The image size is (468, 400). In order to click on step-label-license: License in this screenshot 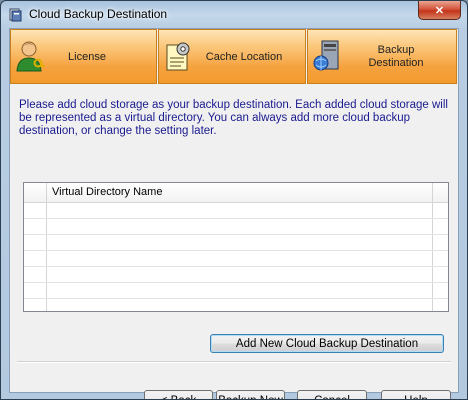, I will do `click(87, 57)`.